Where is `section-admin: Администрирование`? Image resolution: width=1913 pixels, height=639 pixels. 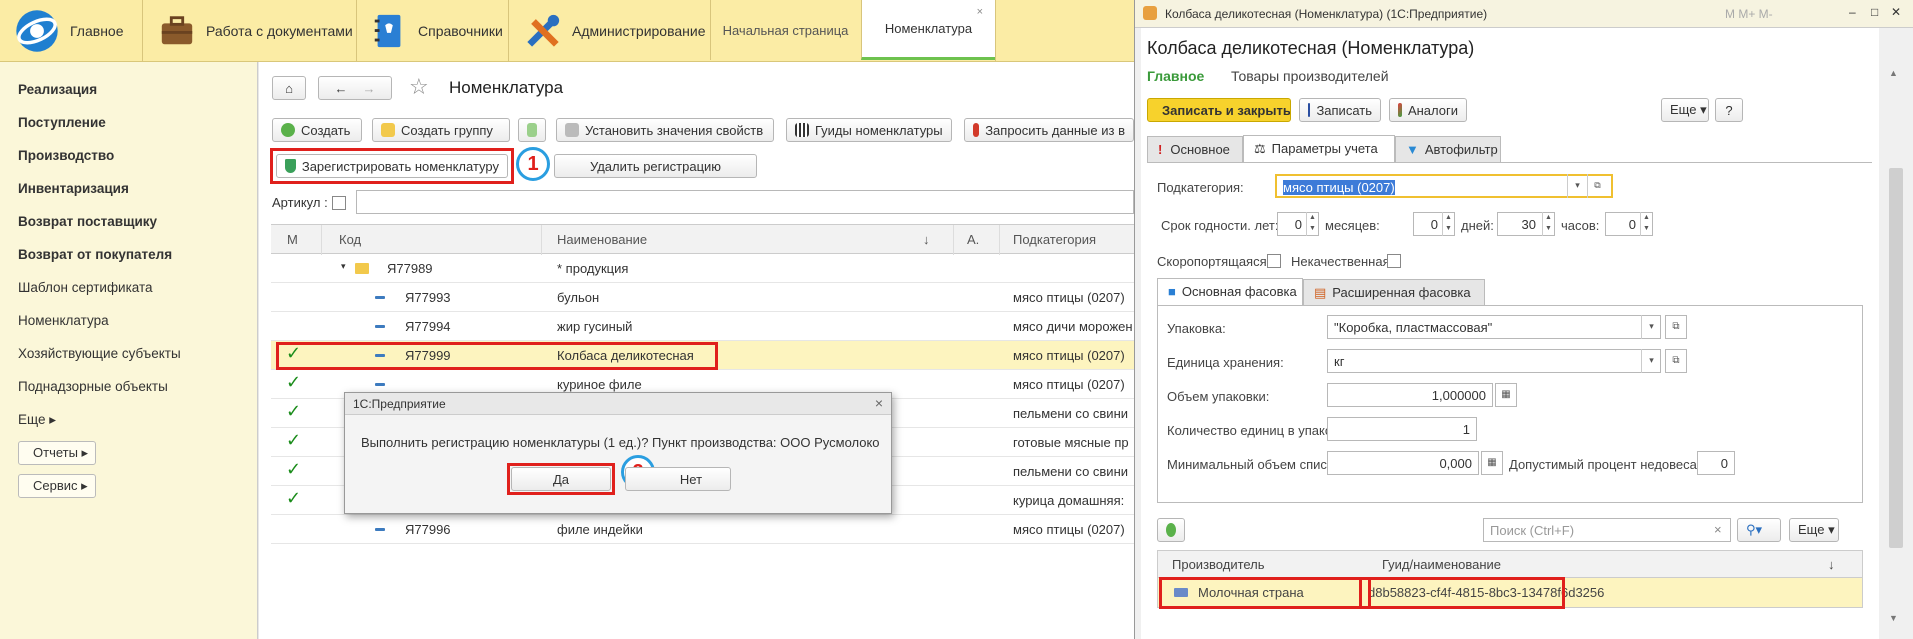
section-admin: Администрирование is located at coordinates (619, 31).